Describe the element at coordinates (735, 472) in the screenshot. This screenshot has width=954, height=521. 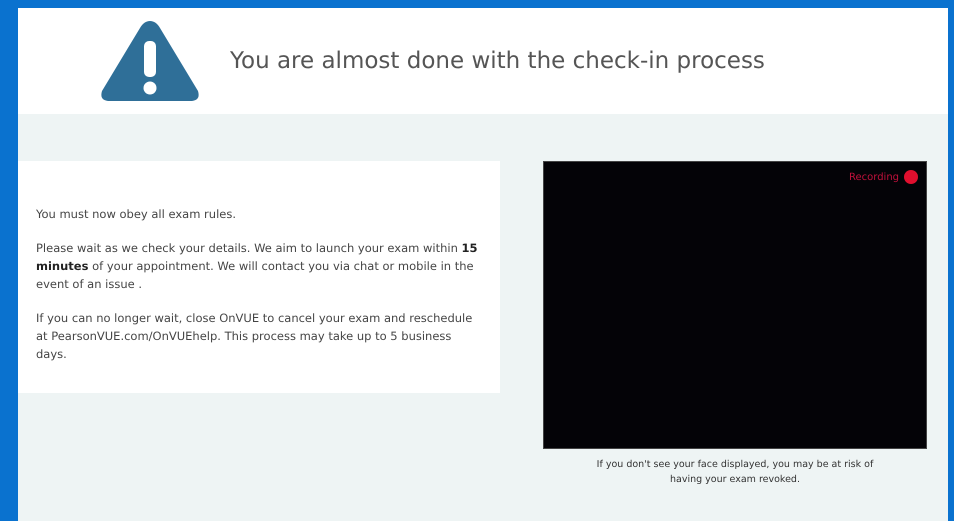
I see `camera-caption: If you don't see your face displayed, you may be at risk of having your exam revoked.` at that location.